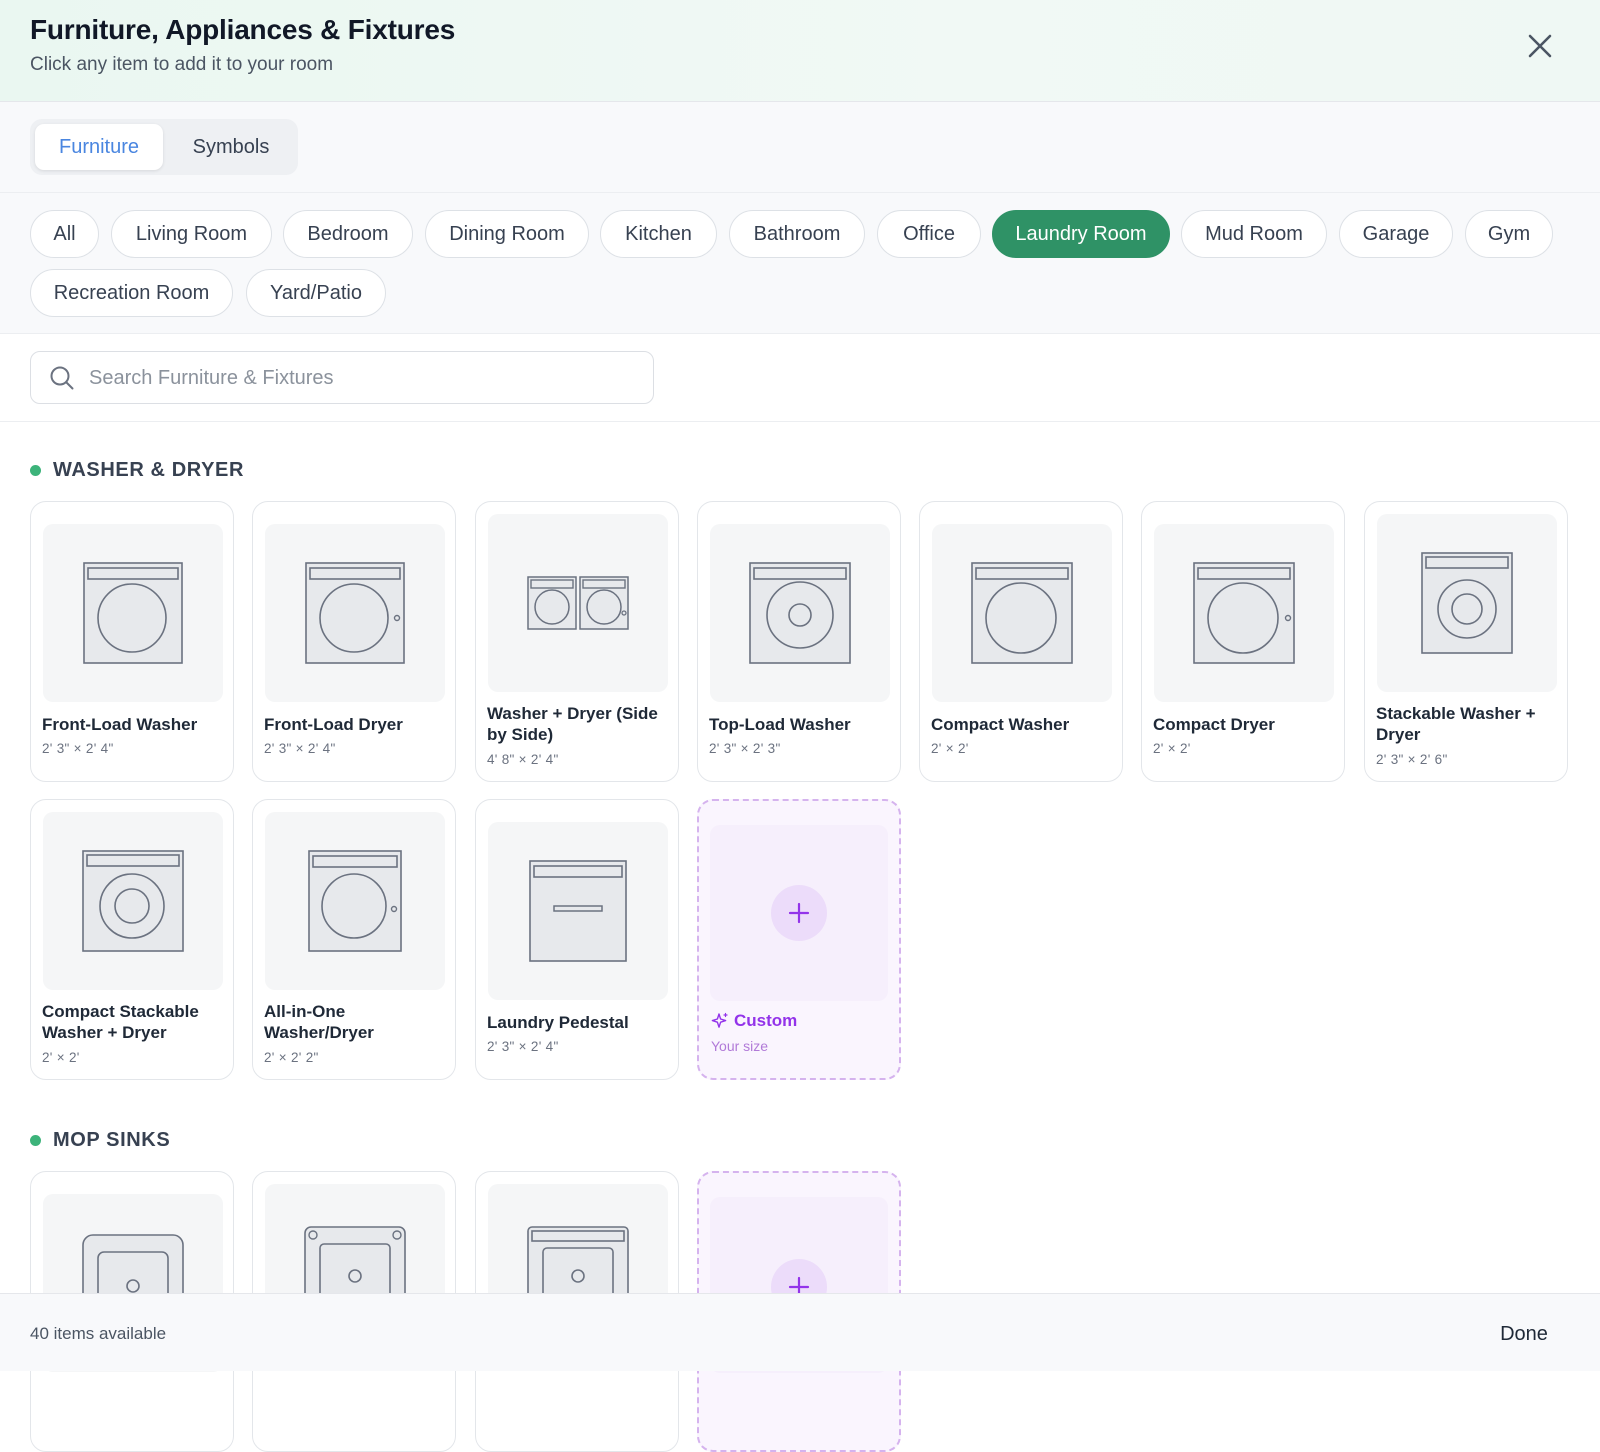 Image resolution: width=1600 pixels, height=1452 pixels. What do you see at coordinates (1396, 234) in the screenshot?
I see `category-chip-garage: Garage` at bounding box center [1396, 234].